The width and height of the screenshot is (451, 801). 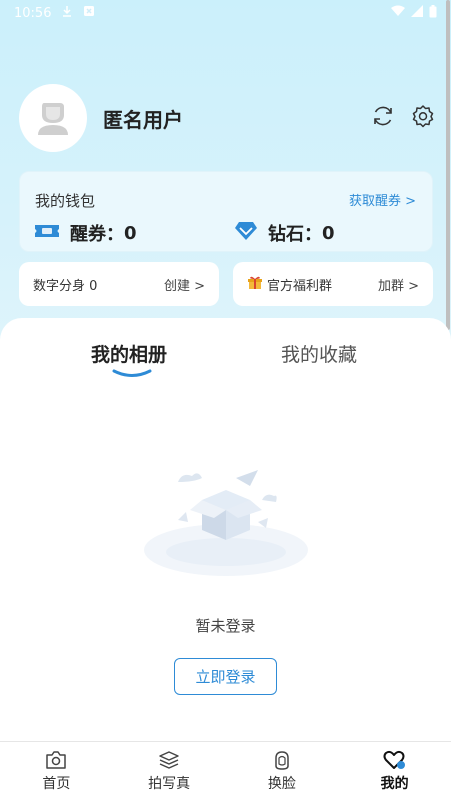 I want to click on user-avatar-icon, so click(x=53, y=119).